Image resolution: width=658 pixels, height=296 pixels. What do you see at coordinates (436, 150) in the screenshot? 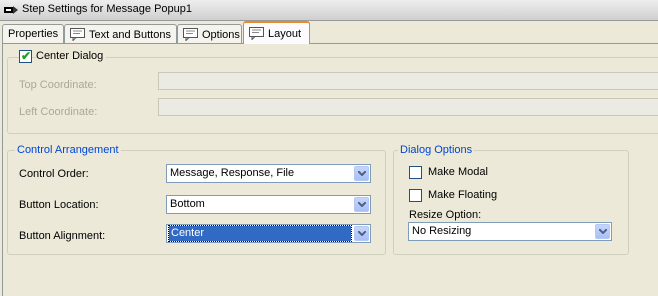
I see `dialog-options-title: Dialog Options` at bounding box center [436, 150].